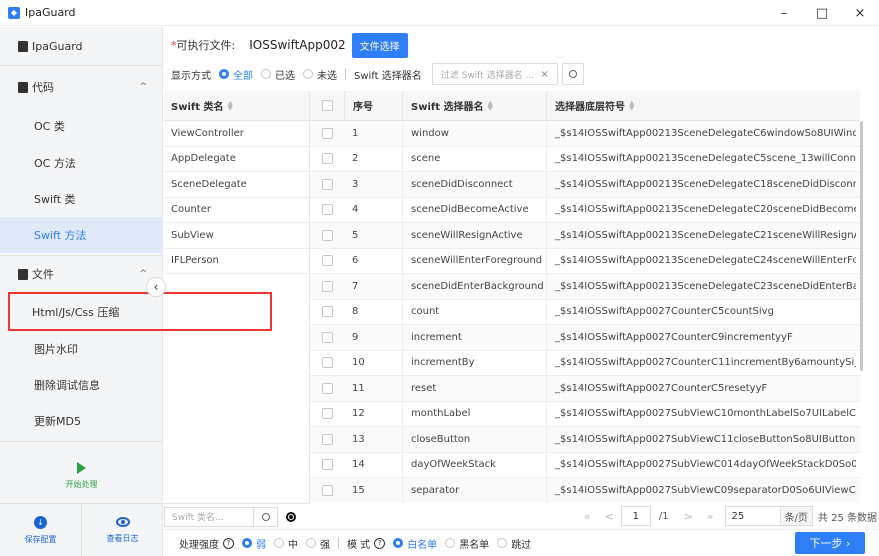 The image size is (879, 556). What do you see at coordinates (860, 13) in the screenshot?
I see `close-button: ×` at bounding box center [860, 13].